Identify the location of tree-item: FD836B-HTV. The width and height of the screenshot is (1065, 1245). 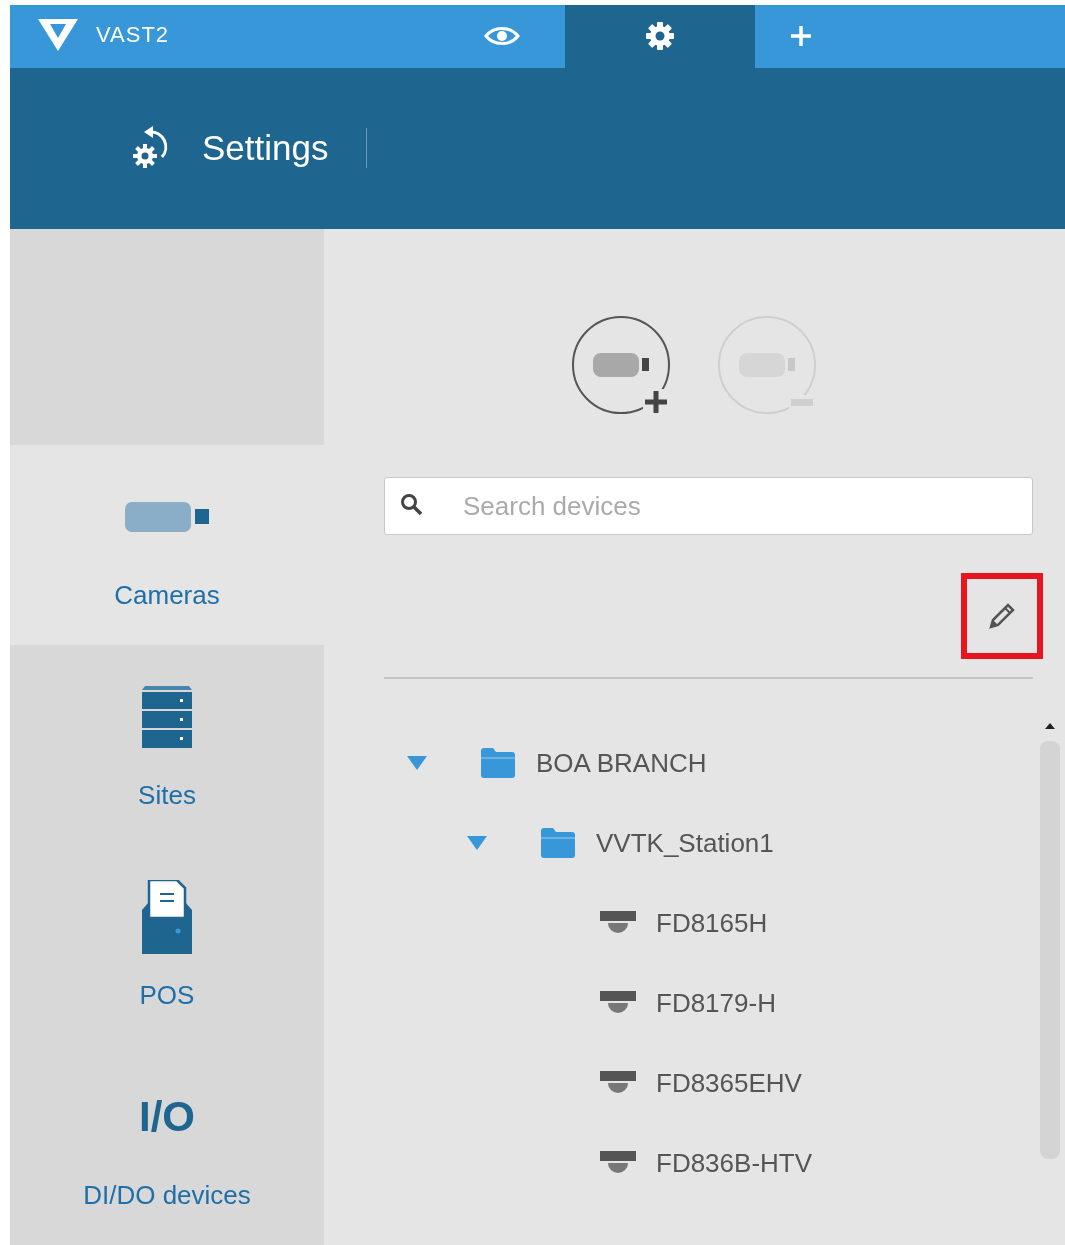
(734, 1163).